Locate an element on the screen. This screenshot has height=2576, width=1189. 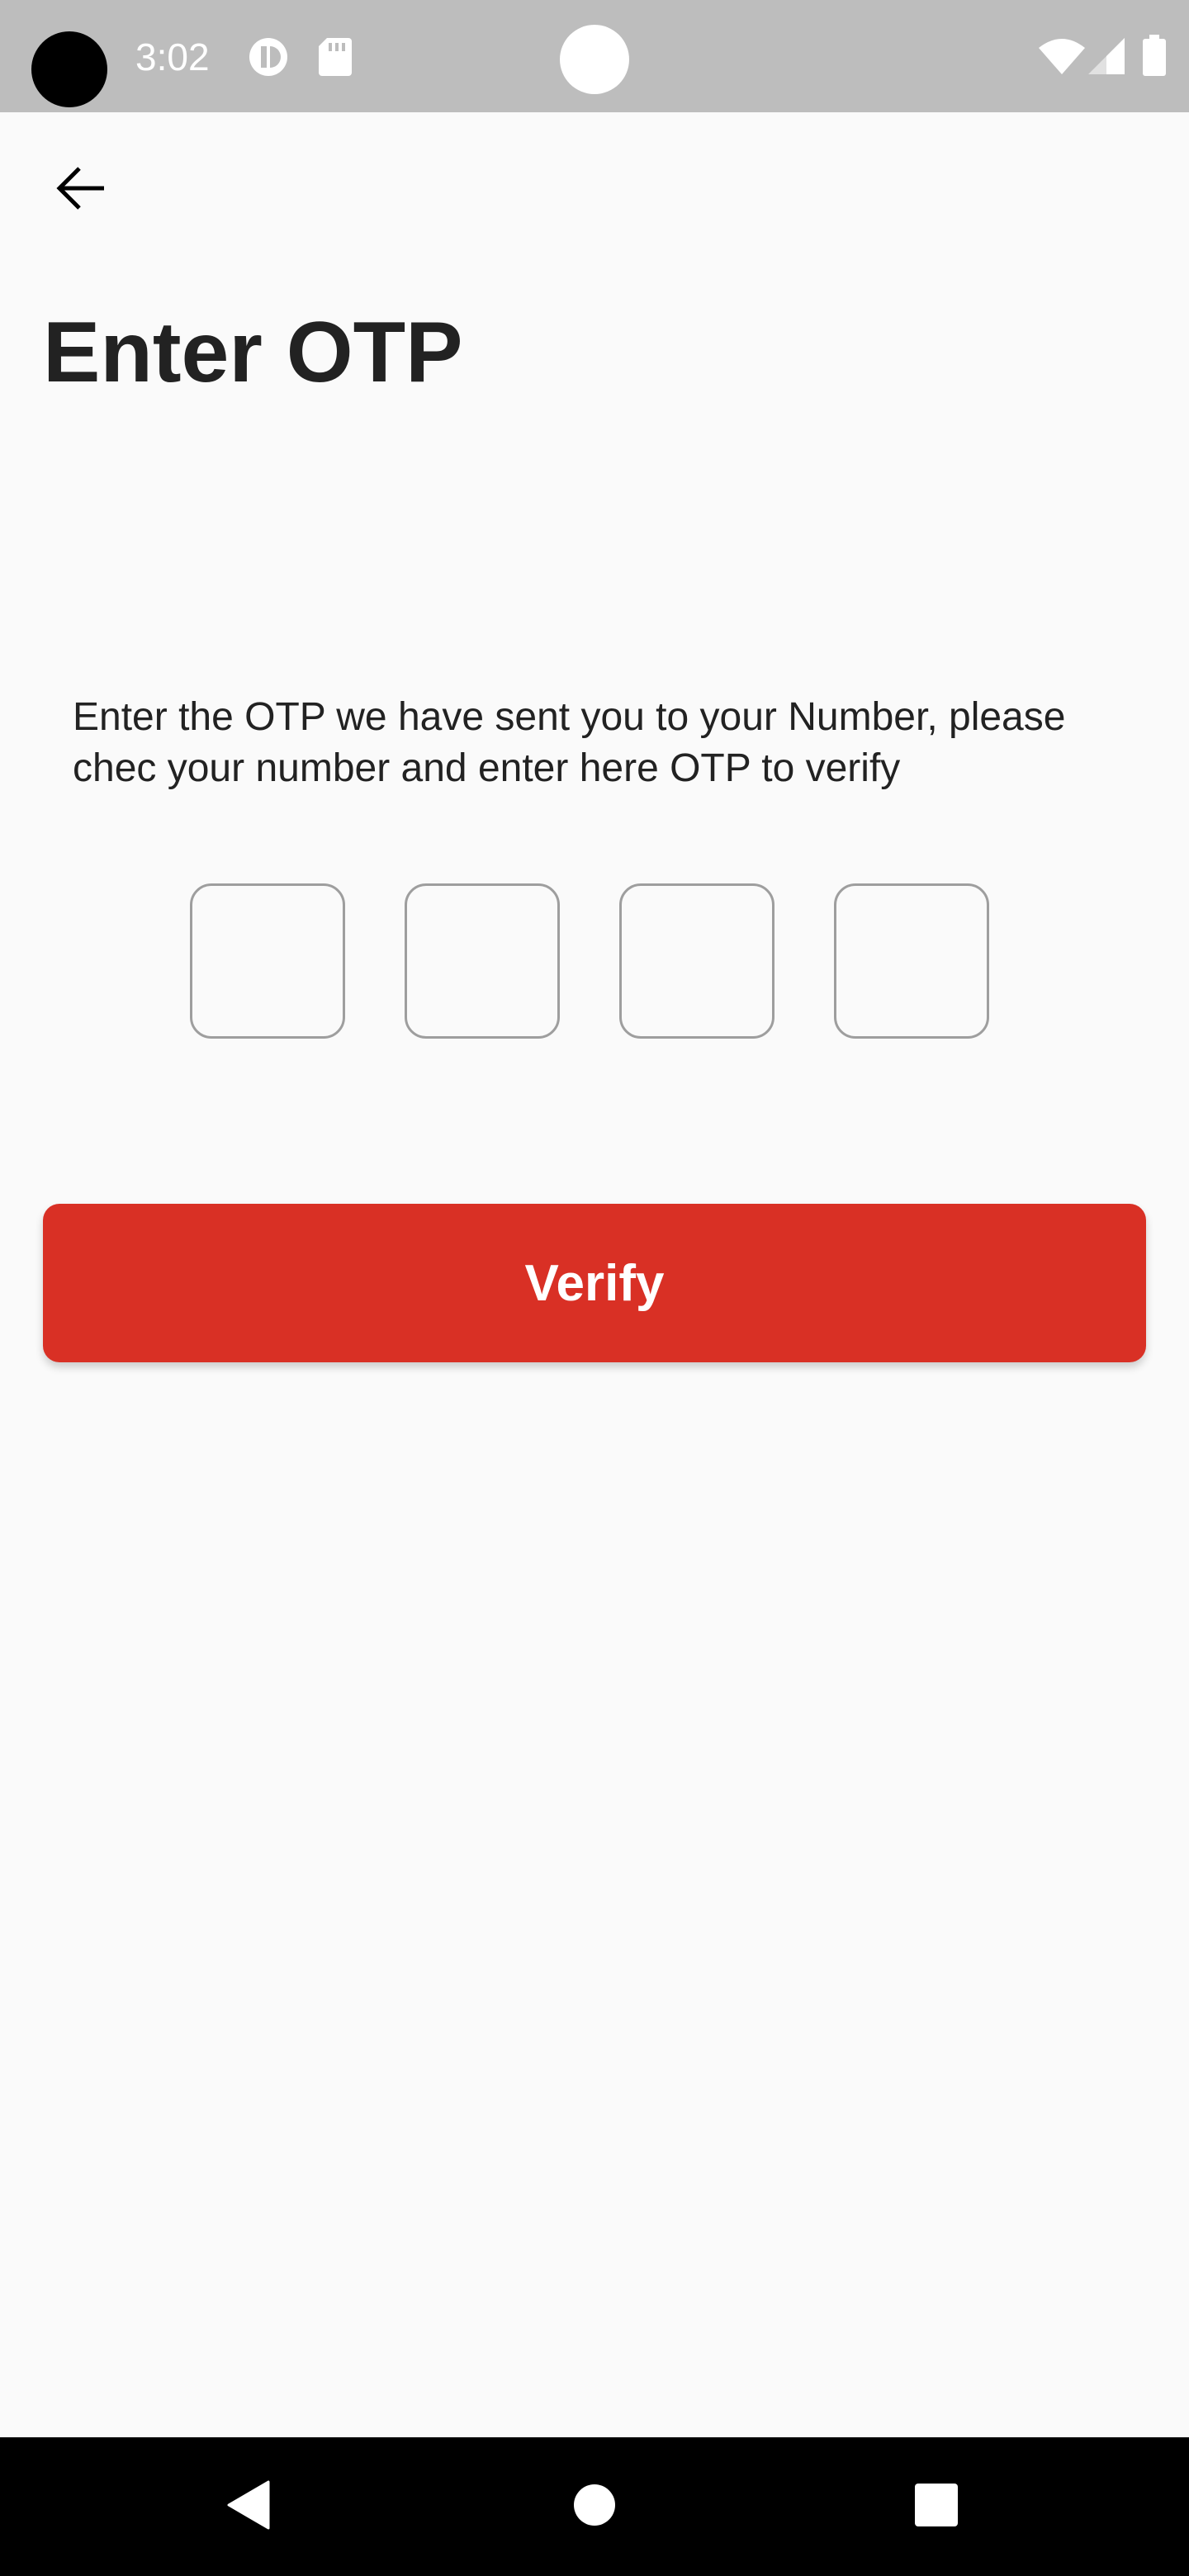
camera-cutout is located at coordinates (69, 69).